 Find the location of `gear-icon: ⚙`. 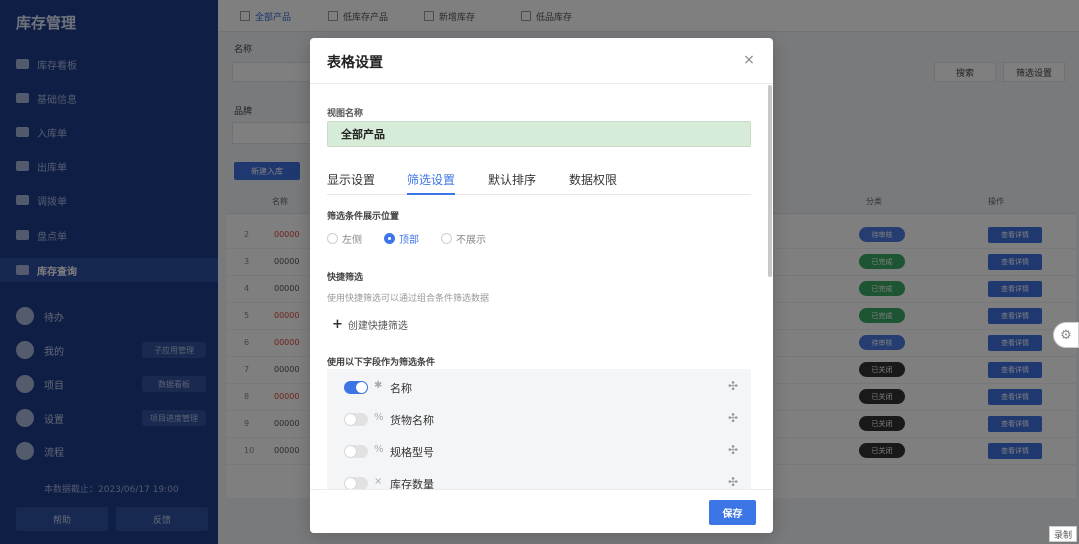

gear-icon: ⚙ is located at coordinates (1066, 335).